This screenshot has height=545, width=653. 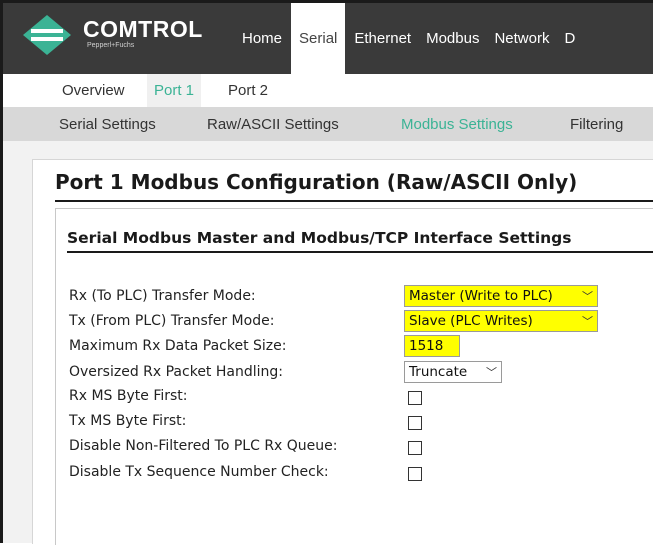 What do you see at coordinates (481, 296) in the screenshot?
I see `rx-transfer-mode-value: Master (Write to PLC)` at bounding box center [481, 296].